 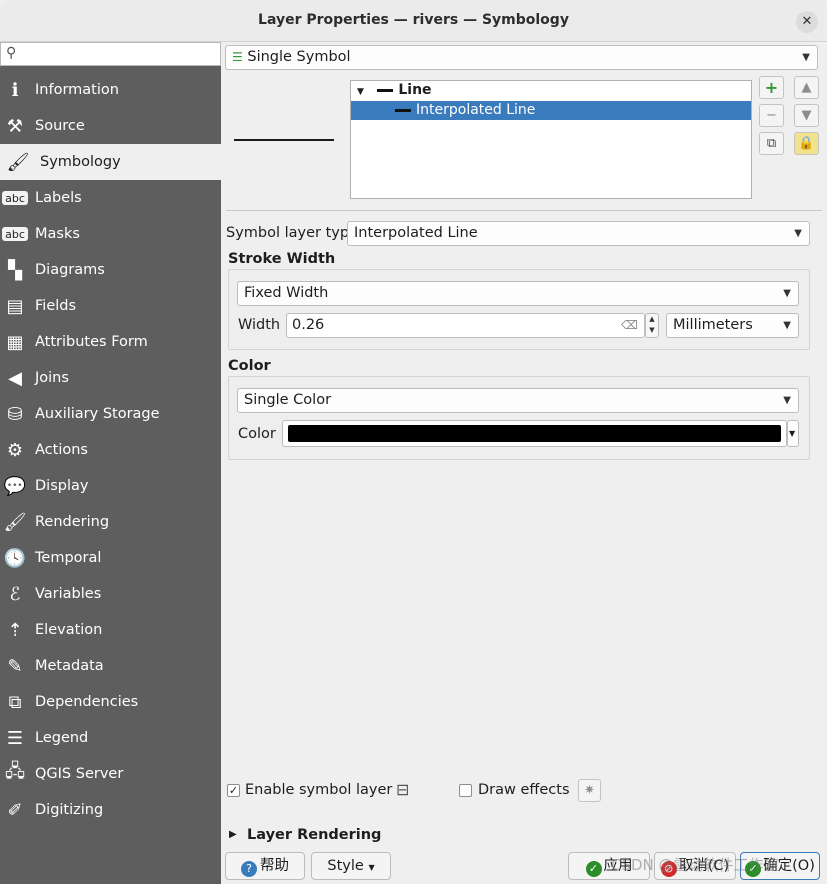 I want to click on sidebar-item-label: Joins, so click(x=52, y=378).